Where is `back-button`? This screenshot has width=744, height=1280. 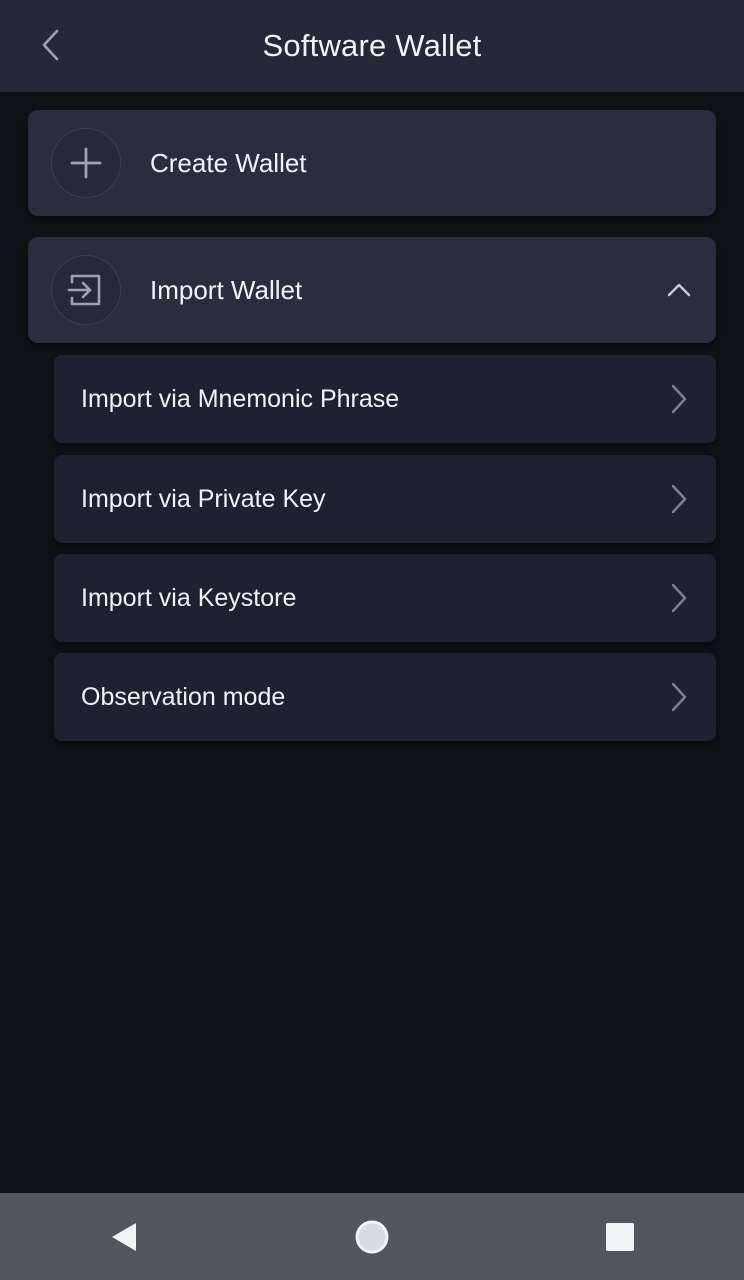 back-button is located at coordinates (51, 45).